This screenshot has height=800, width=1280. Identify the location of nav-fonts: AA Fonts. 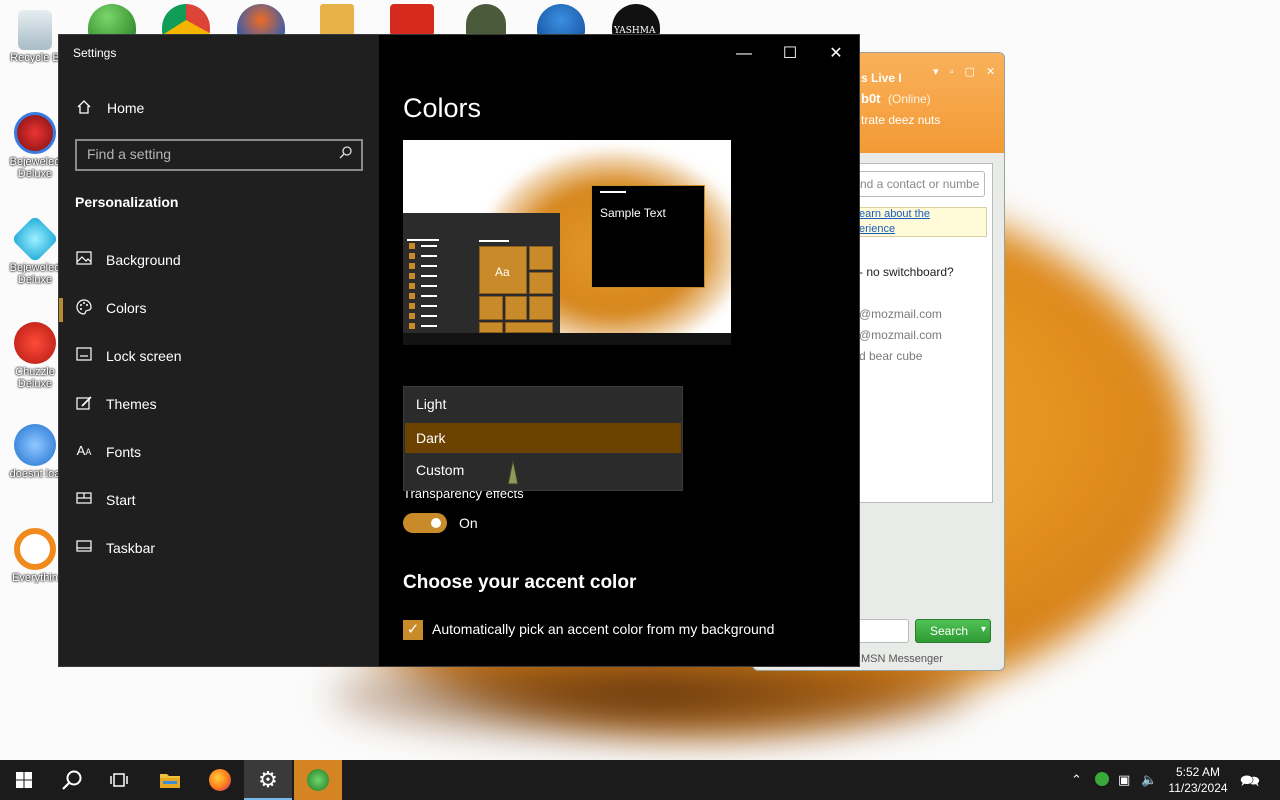
(219, 452).